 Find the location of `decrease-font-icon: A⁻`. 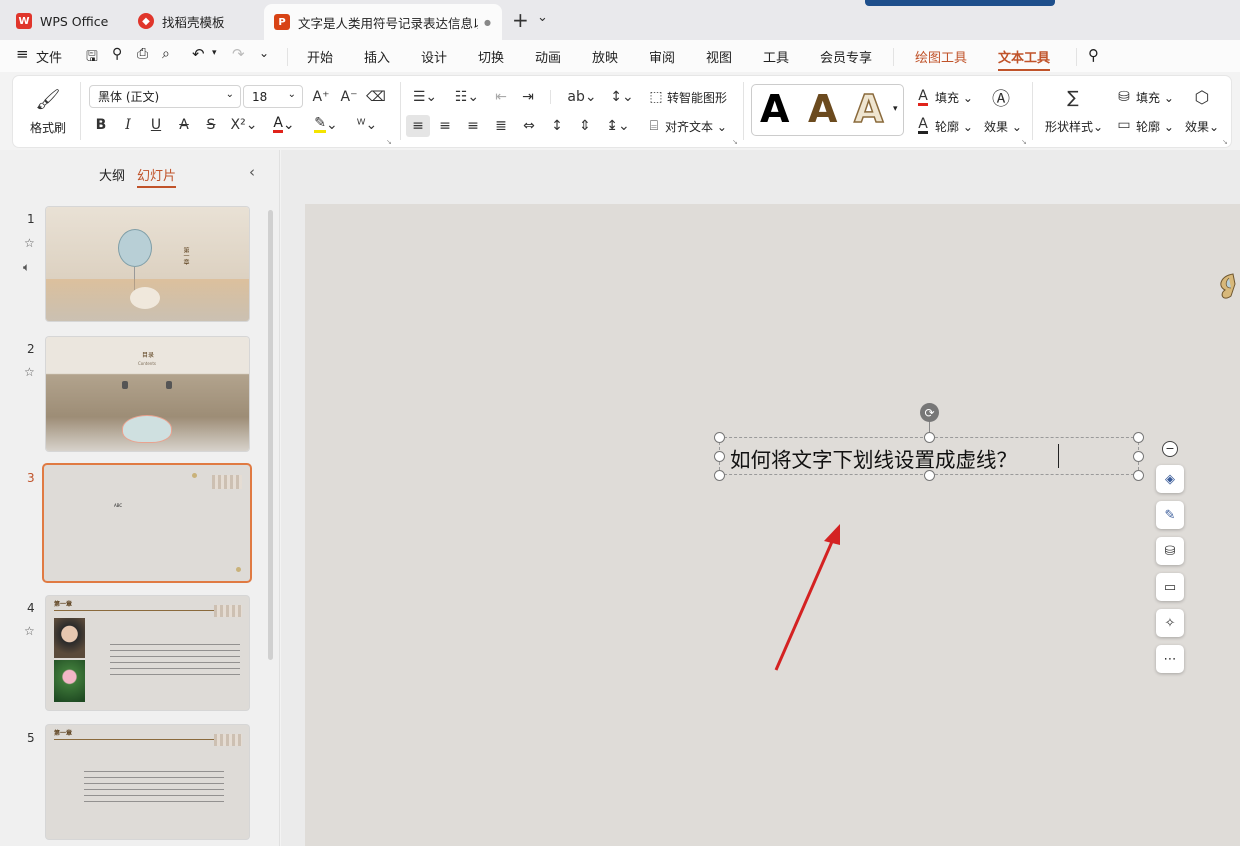

decrease-font-icon: A⁻ is located at coordinates (349, 97).